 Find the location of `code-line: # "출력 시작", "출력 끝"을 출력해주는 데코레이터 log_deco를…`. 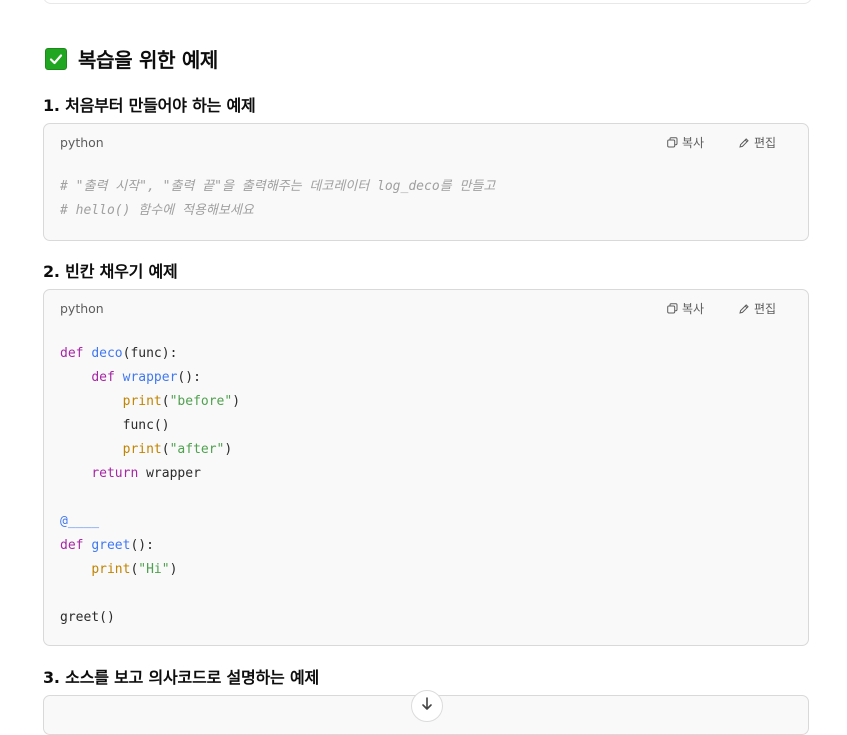

code-line: # "출력 시작", "출력 끝"을 출력해주는 데코레이터 log_deco를… is located at coordinates (278, 186).